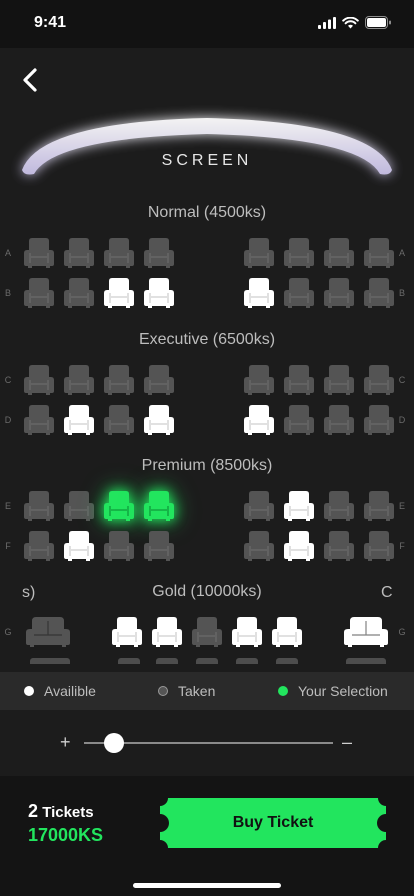 Image resolution: width=414 pixels, height=896 pixels. I want to click on legend-selection: Your Selection, so click(333, 691).